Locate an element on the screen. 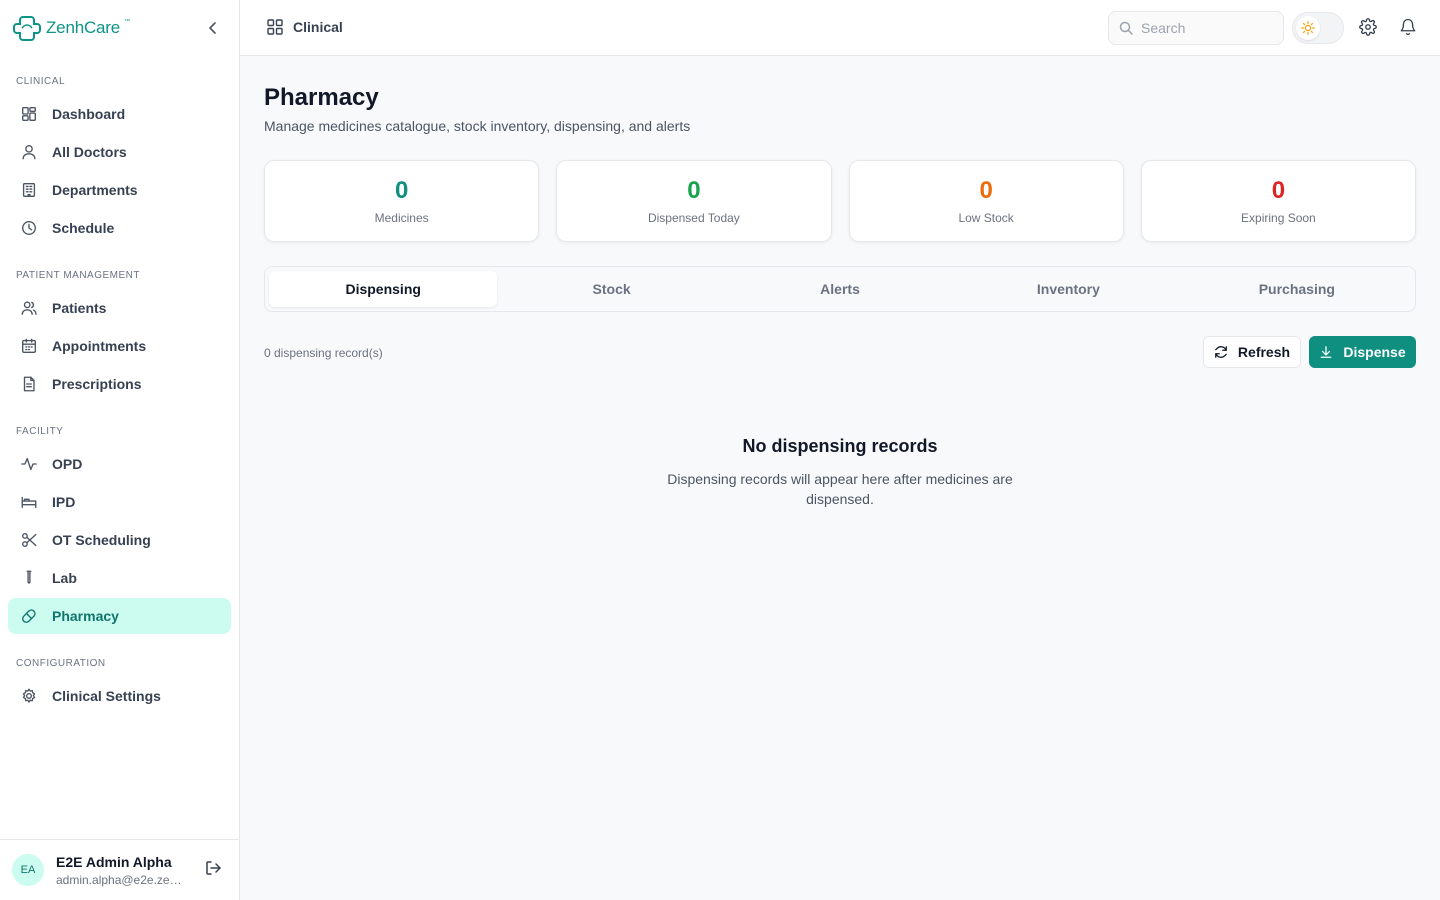  collapse-sidebar-button is located at coordinates (213, 28).